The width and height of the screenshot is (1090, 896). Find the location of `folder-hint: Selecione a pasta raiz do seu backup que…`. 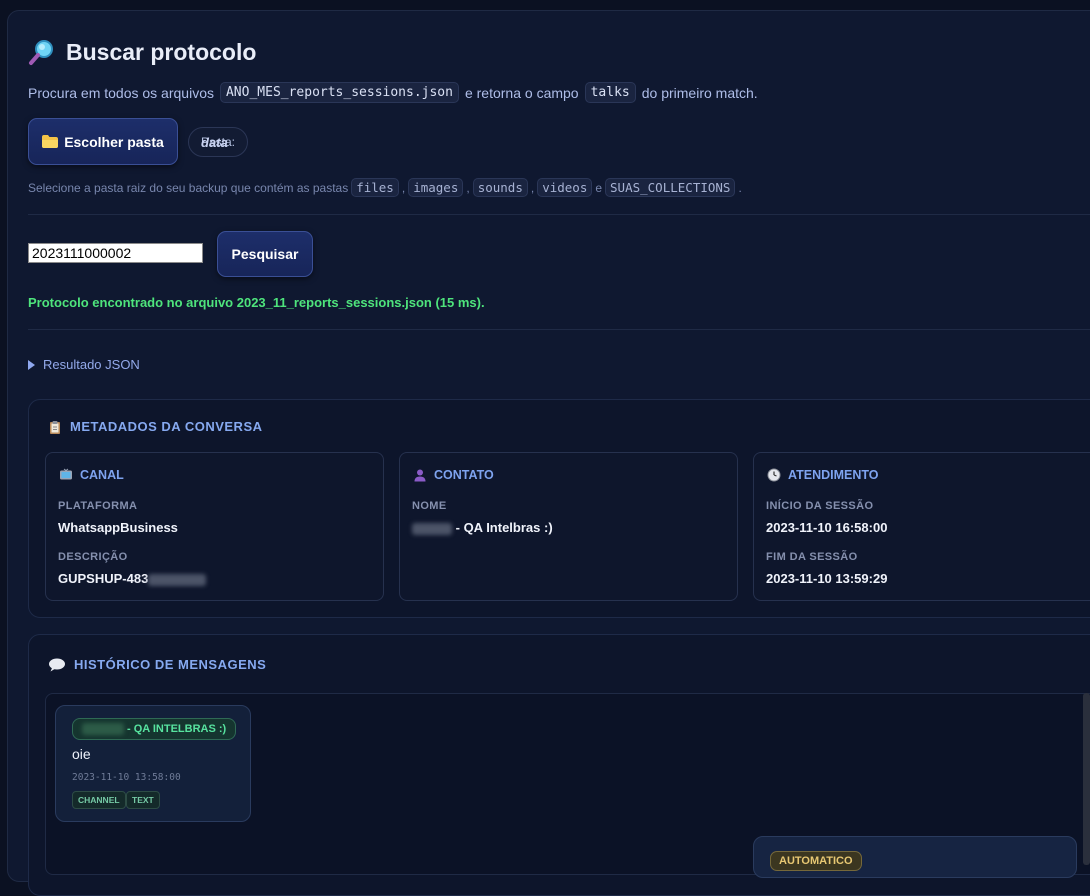

folder-hint: Selecione a pasta raiz do seu backup que… is located at coordinates (385, 187).